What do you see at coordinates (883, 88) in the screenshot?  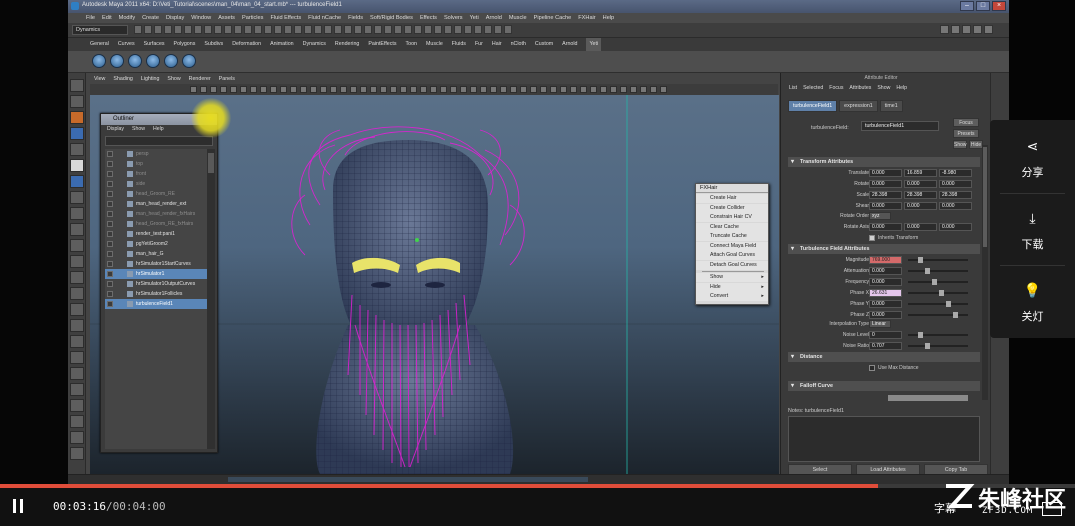 I see `ae-menu-show: Show` at bounding box center [883, 88].